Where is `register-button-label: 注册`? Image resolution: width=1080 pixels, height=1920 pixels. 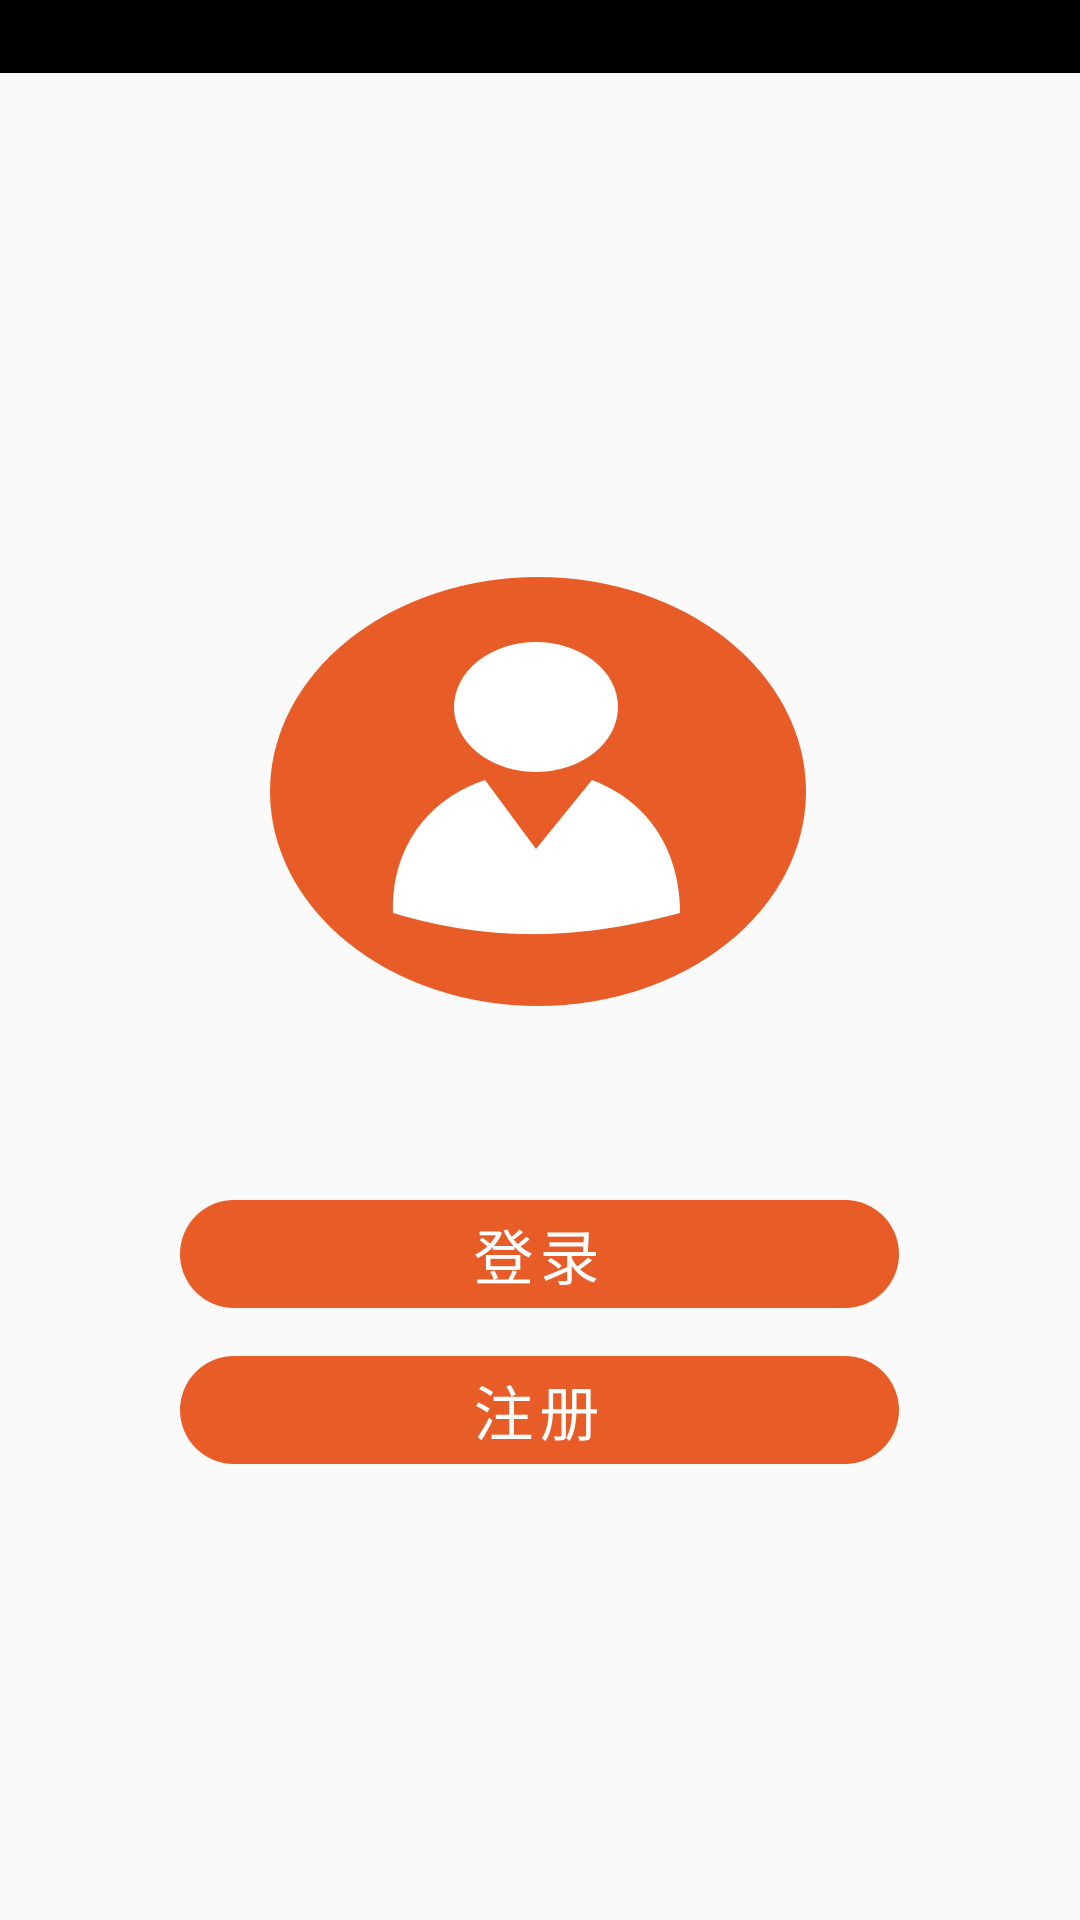
register-button-label: 注册 is located at coordinates (539, 1415).